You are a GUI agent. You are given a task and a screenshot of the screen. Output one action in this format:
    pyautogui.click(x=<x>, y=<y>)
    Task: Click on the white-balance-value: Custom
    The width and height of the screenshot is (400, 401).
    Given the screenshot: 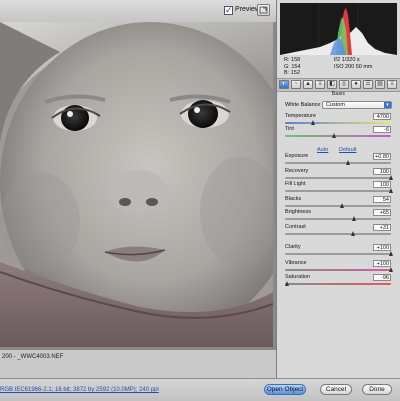 What is the action you would take?
    pyautogui.click(x=335, y=105)
    